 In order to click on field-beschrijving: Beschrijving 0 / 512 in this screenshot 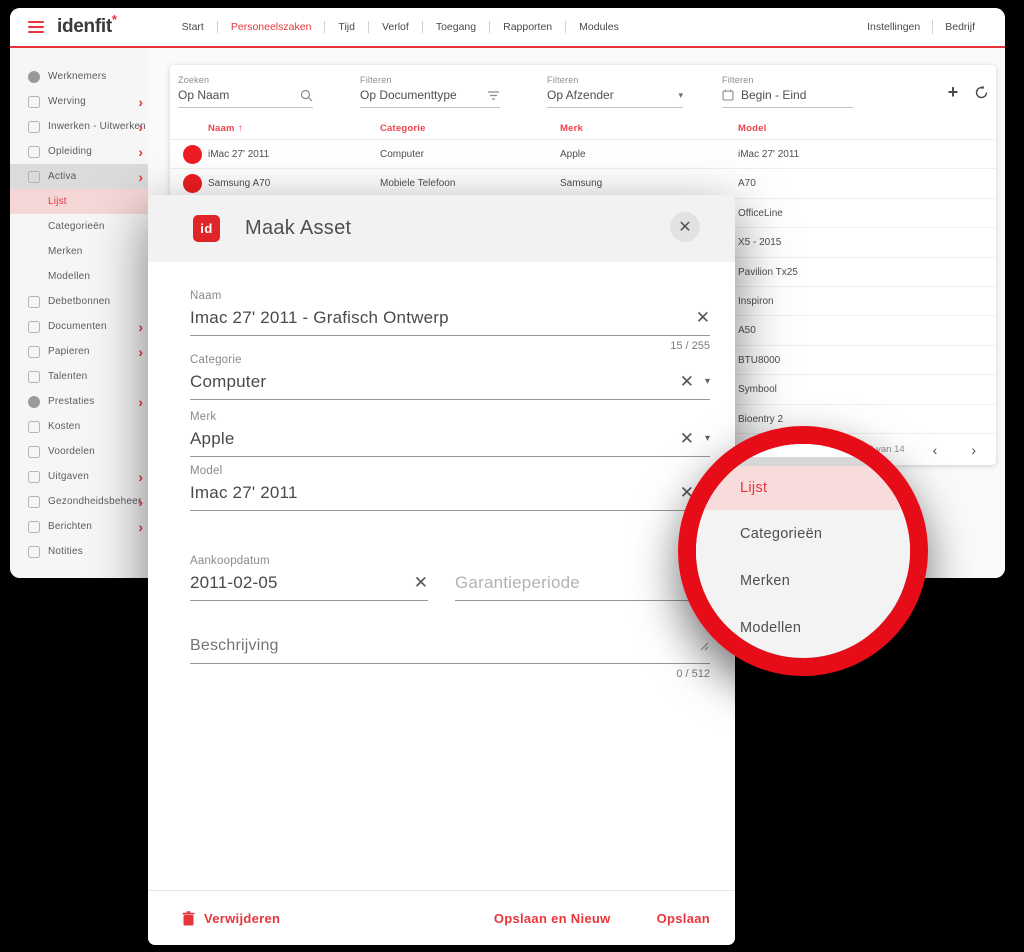, I will do `click(450, 657)`.